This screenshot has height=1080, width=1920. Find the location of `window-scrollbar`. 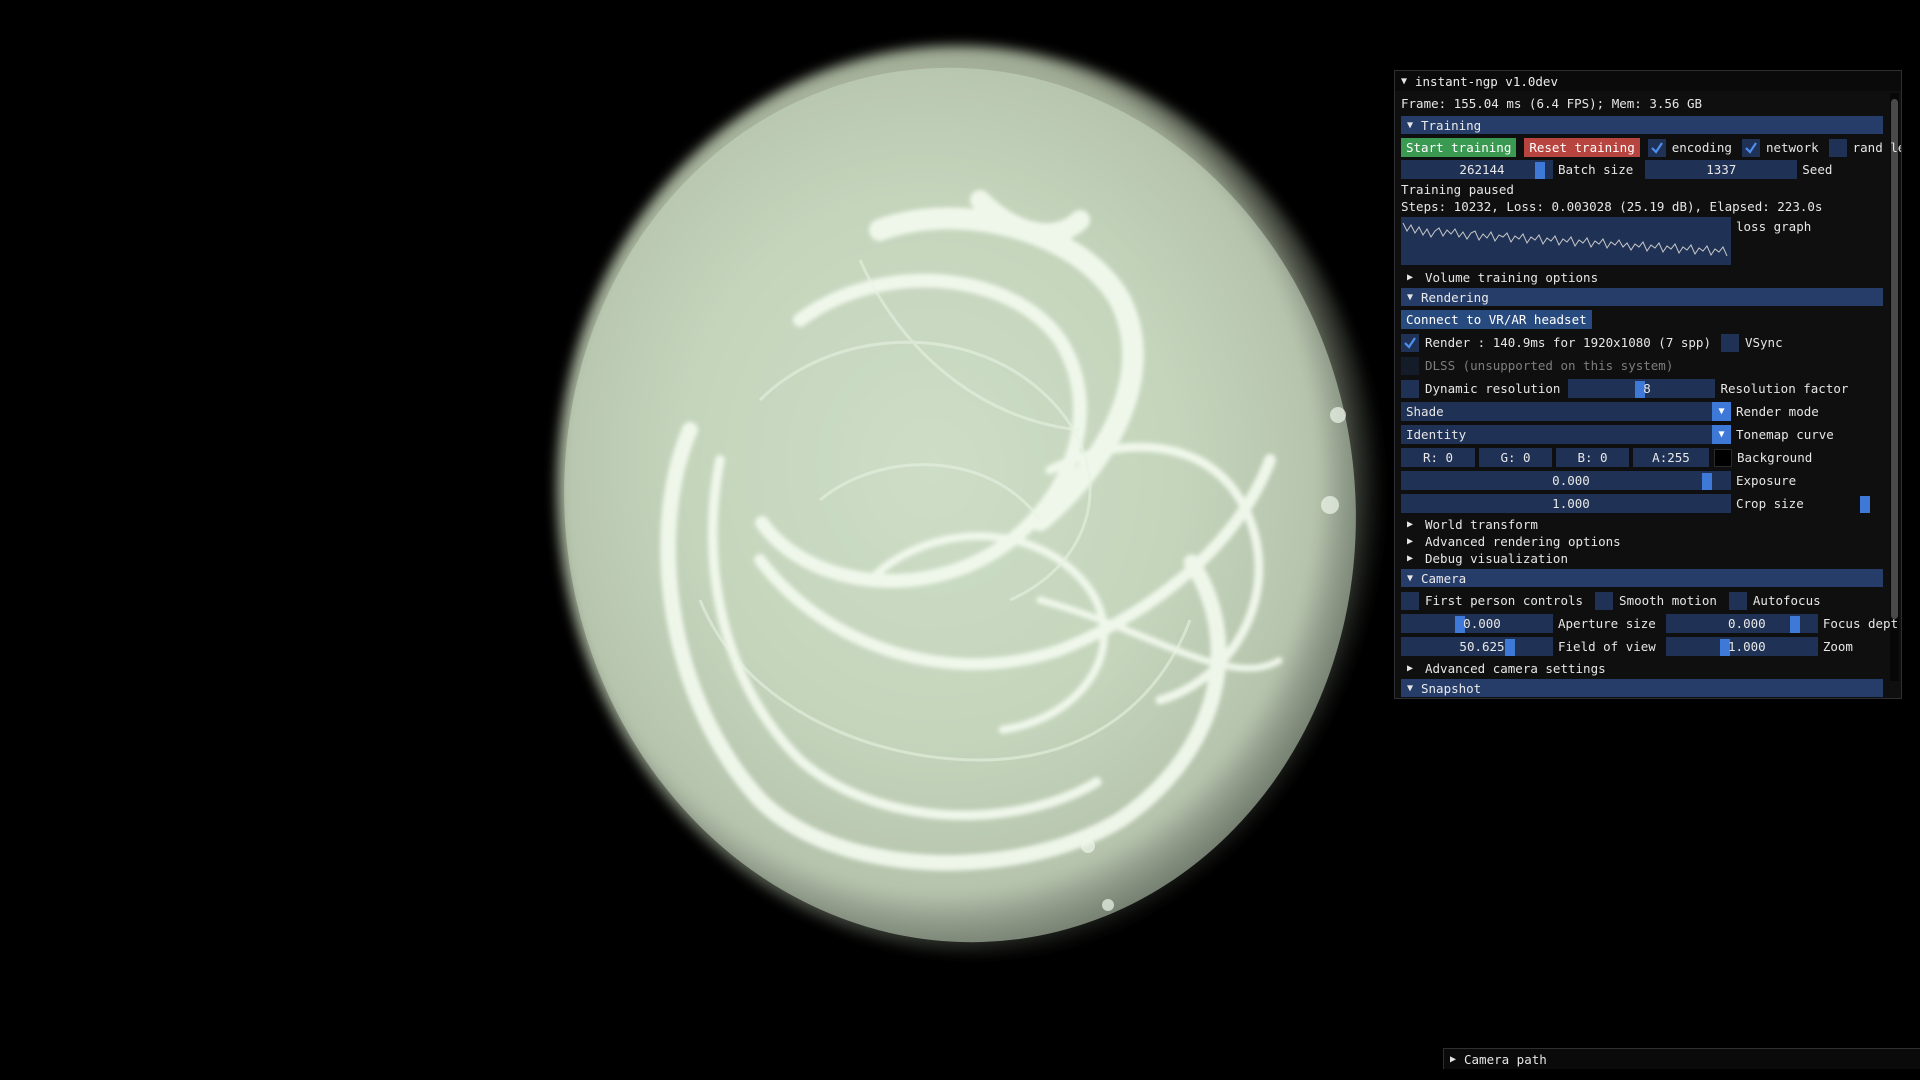

window-scrollbar is located at coordinates (1894, 387).